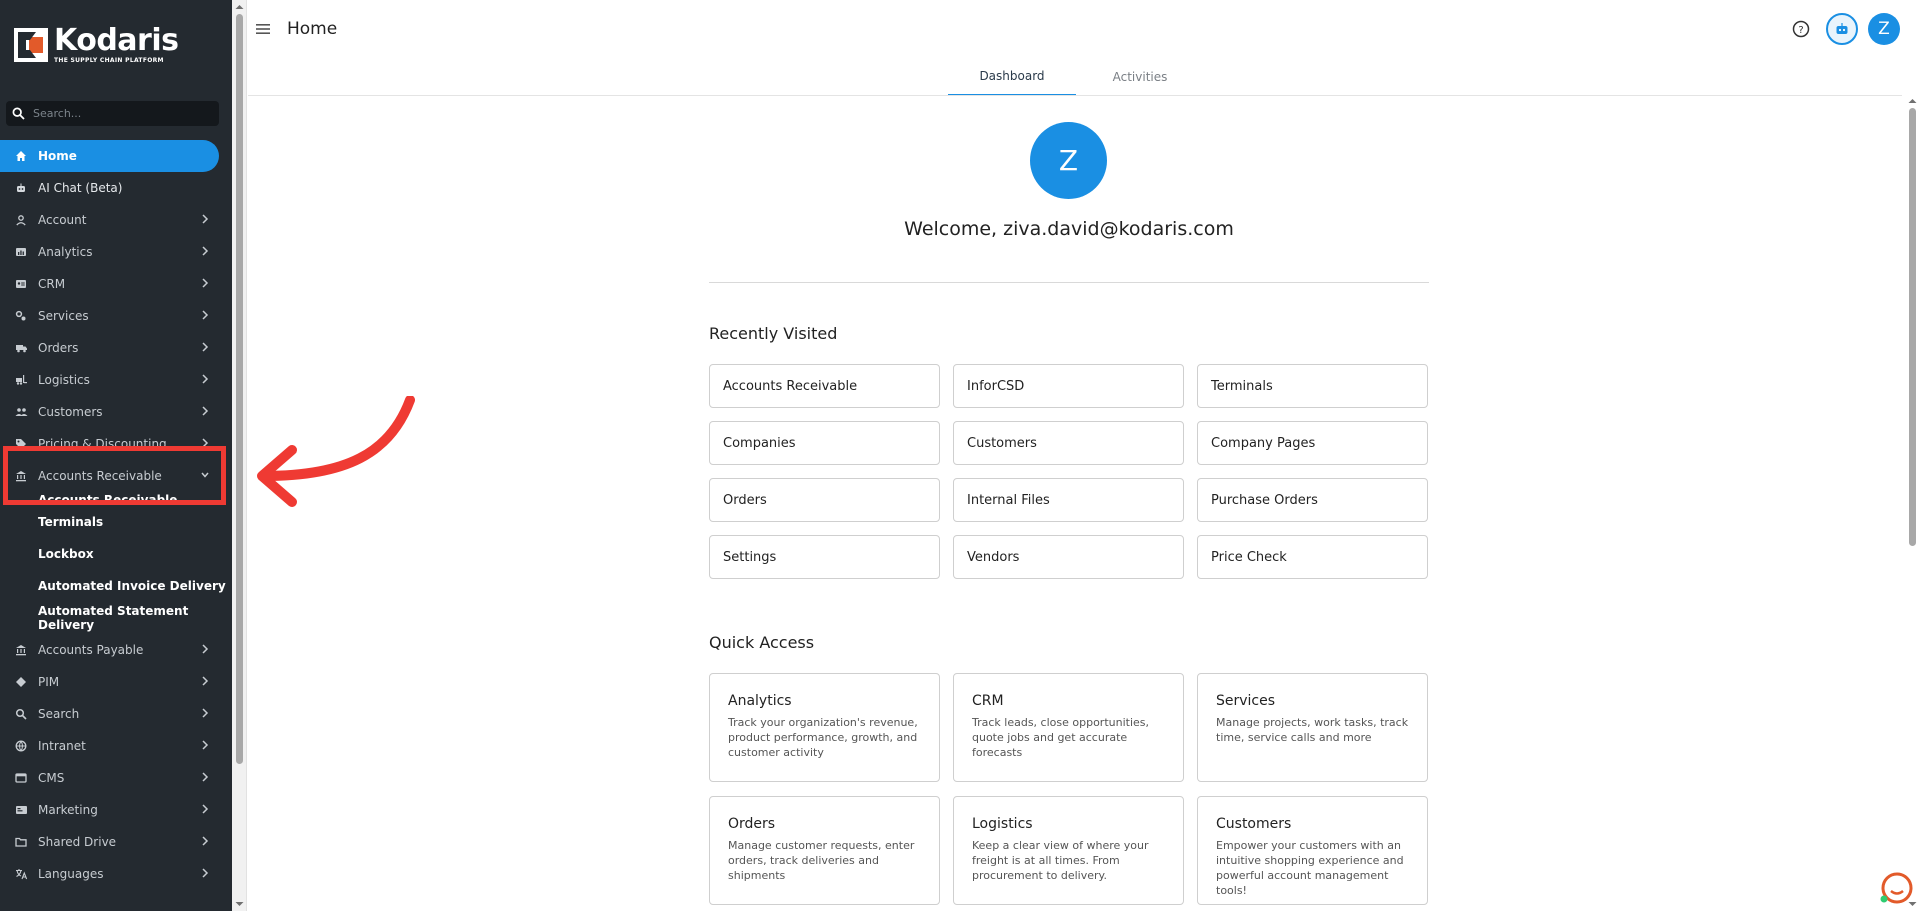 This screenshot has height=911, width=1920. Describe the element at coordinates (239, 389) in the screenshot. I see `sidebar-scrollbar-thumb` at that location.